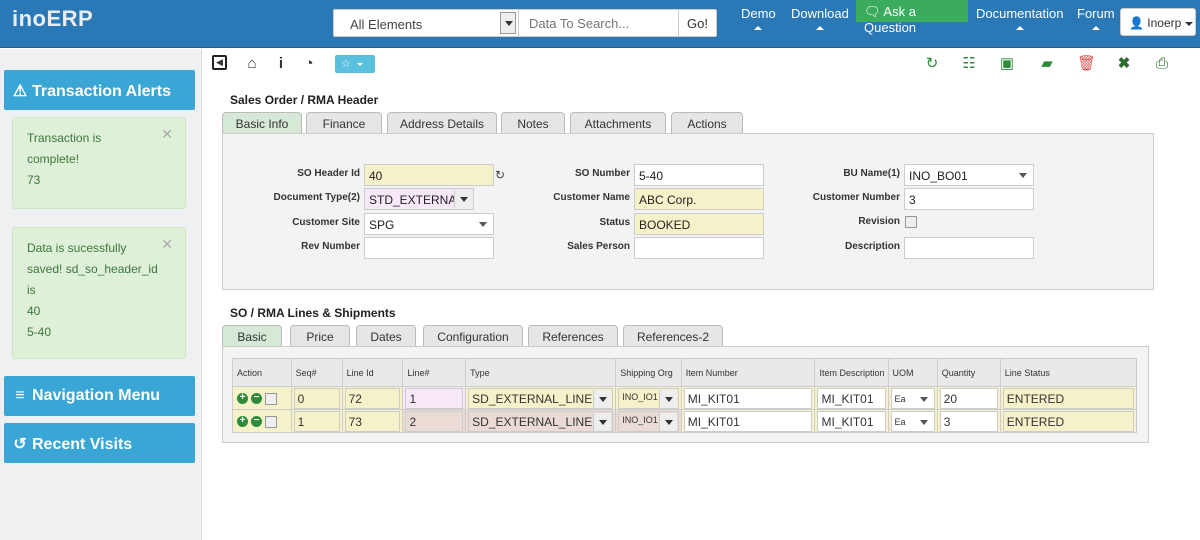 The height and width of the screenshot is (540, 1200). I want to click on alert-text: 73, so click(34, 180).